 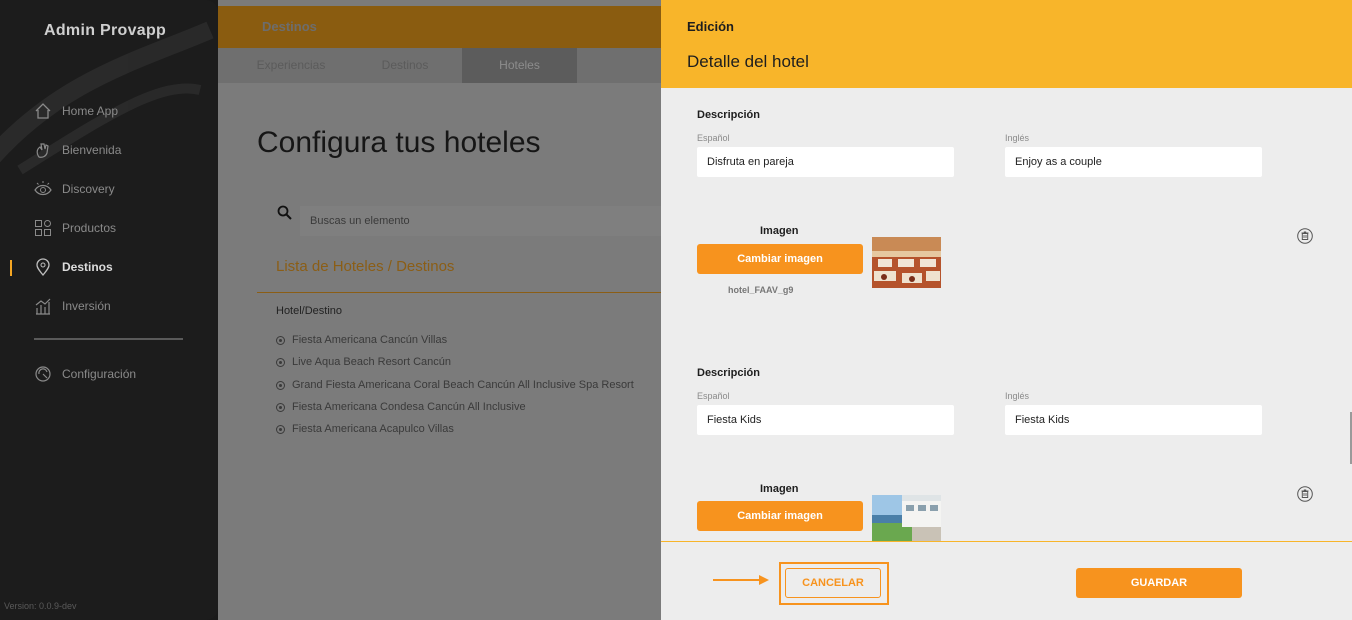 What do you see at coordinates (43, 111) in the screenshot?
I see `home-icon` at bounding box center [43, 111].